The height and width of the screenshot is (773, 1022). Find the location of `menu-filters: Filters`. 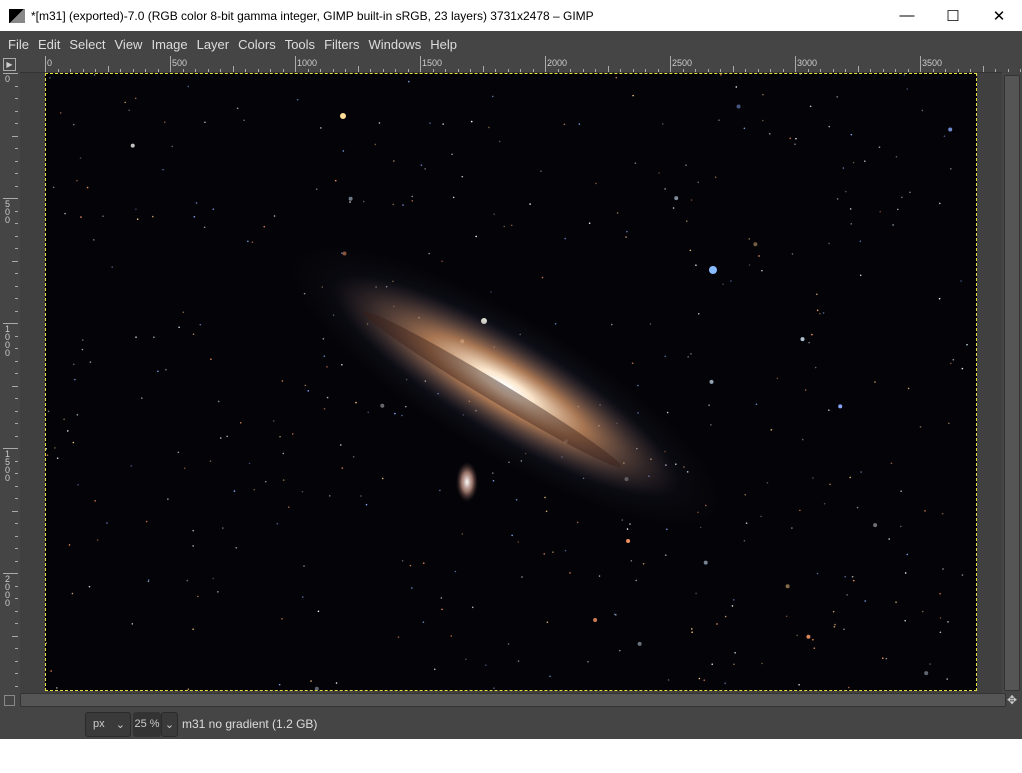

menu-filters: Filters is located at coordinates (341, 44).